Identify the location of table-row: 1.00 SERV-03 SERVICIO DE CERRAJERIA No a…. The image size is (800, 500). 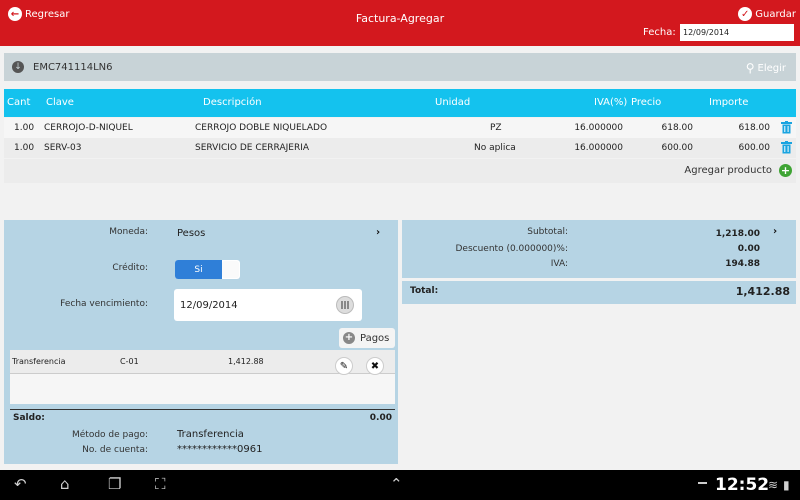
(400, 148).